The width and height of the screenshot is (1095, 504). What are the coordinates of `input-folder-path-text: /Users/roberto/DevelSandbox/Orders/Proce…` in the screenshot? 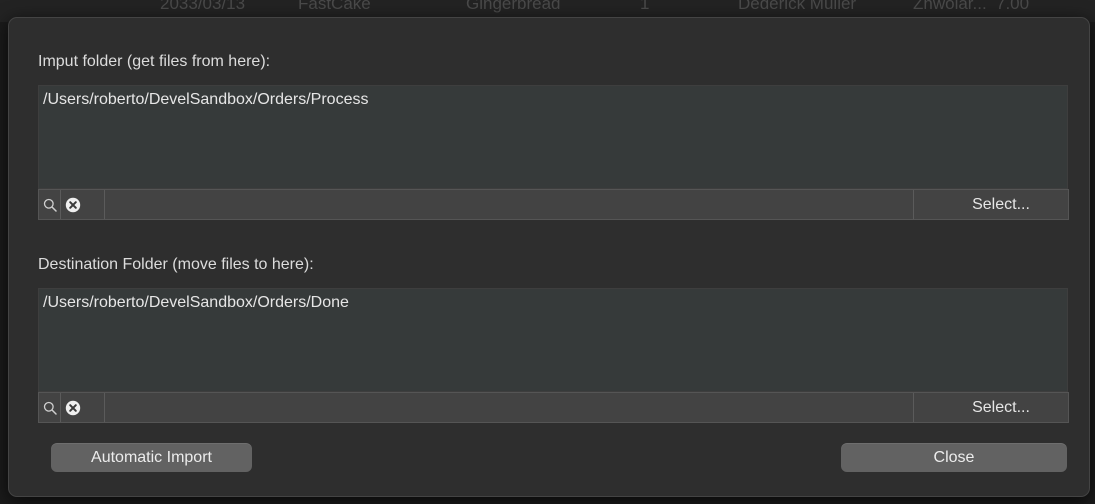 It's located at (206, 99).